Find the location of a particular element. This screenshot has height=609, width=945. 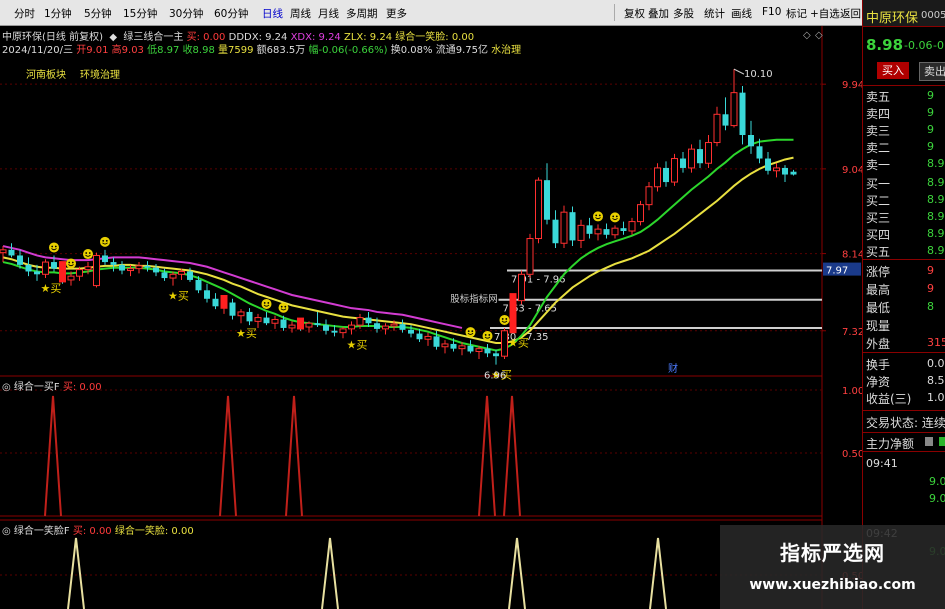

stat-row-value: 9 is located at coordinates (930, 288).